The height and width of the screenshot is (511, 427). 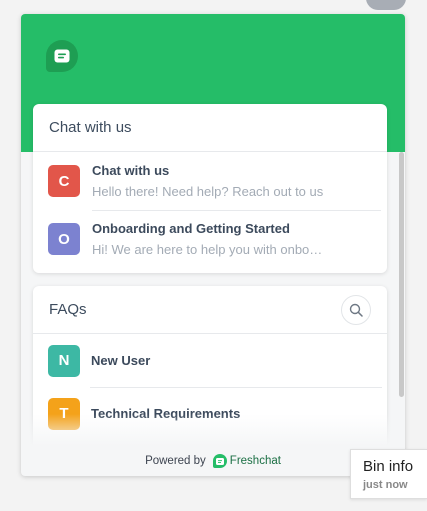 I want to click on notification-time: just now, so click(x=385, y=485).